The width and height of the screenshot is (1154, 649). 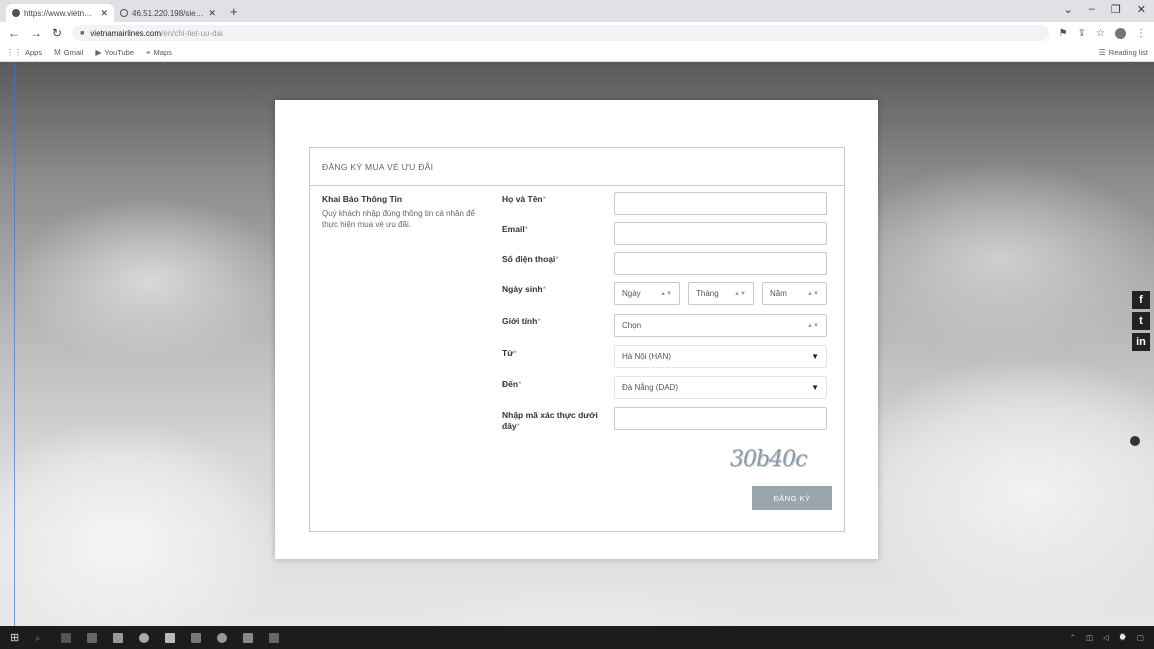 I want to click on url-bar: ■ vietnamairlines.com/en/chi-tiet-uu-dai, so click(x=560, y=33).